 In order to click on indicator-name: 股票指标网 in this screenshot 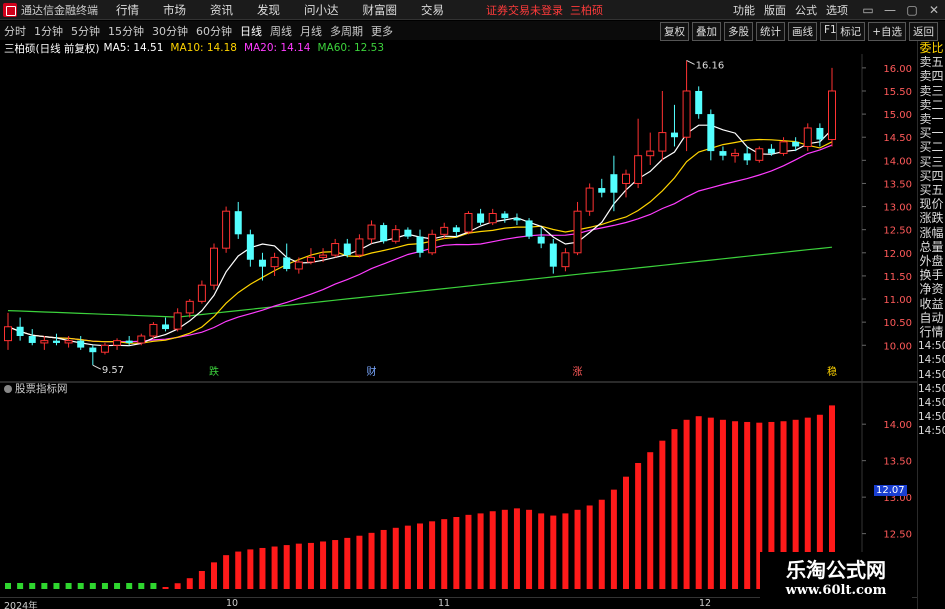, I will do `click(41, 389)`.